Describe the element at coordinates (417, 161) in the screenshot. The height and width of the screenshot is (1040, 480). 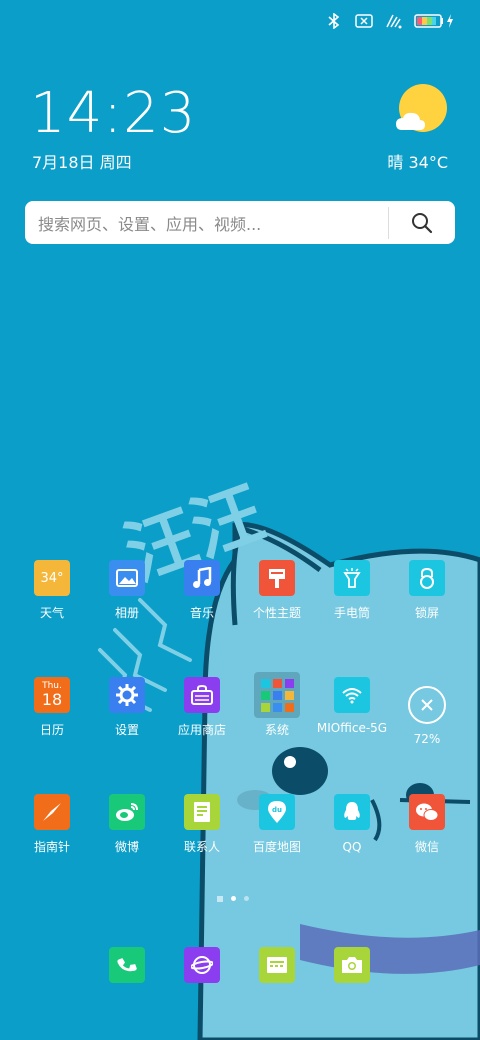
I see `weather-summary: 晴 34°C` at that location.